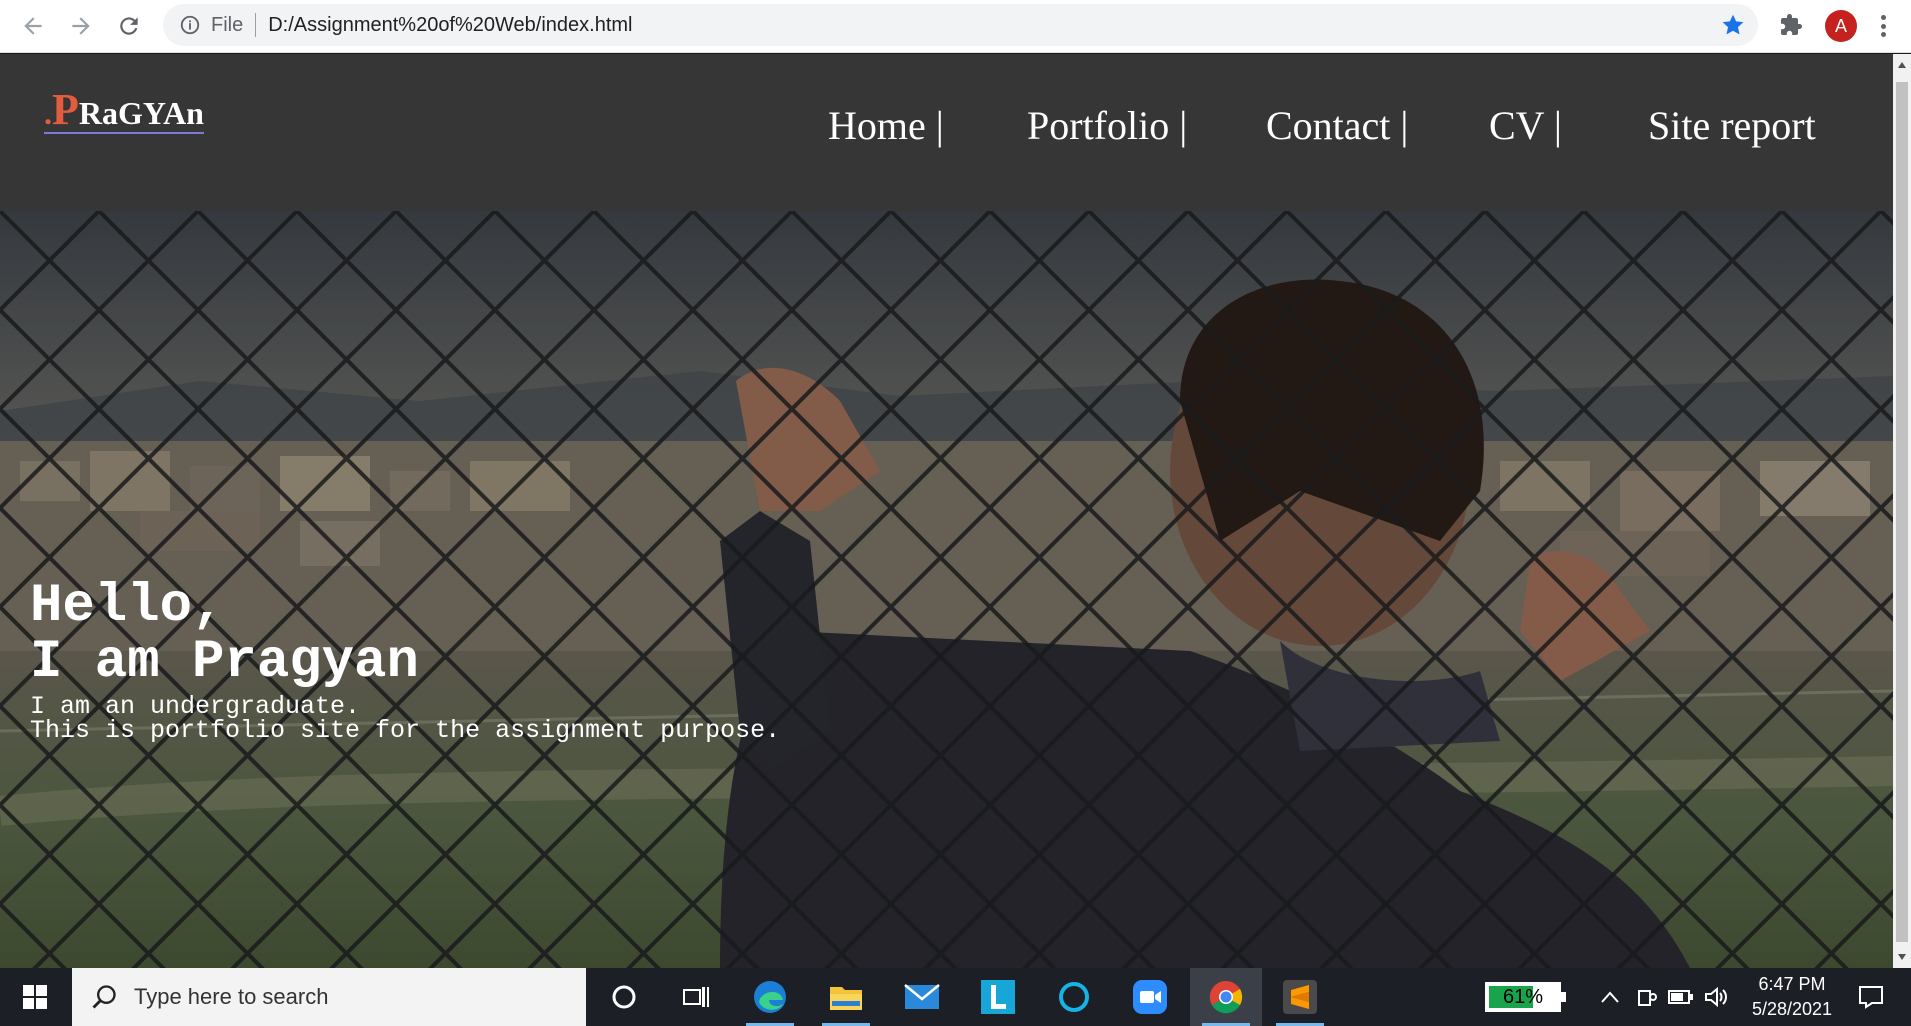  I want to click on cortana-button, so click(624, 997).